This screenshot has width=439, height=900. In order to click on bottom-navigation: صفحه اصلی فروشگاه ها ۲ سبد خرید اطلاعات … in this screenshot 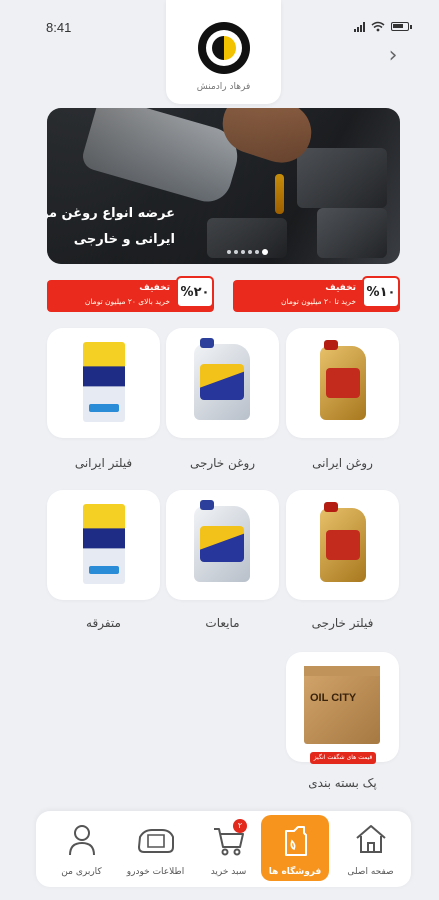, I will do `click(223, 849)`.